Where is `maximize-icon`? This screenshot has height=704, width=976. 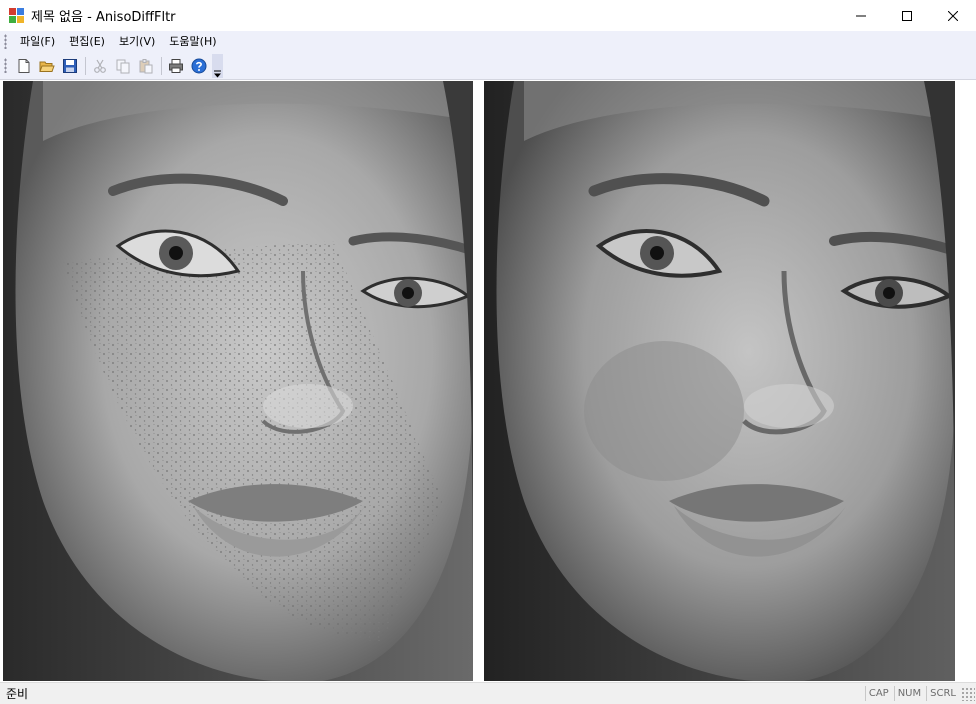 maximize-icon is located at coordinates (907, 15).